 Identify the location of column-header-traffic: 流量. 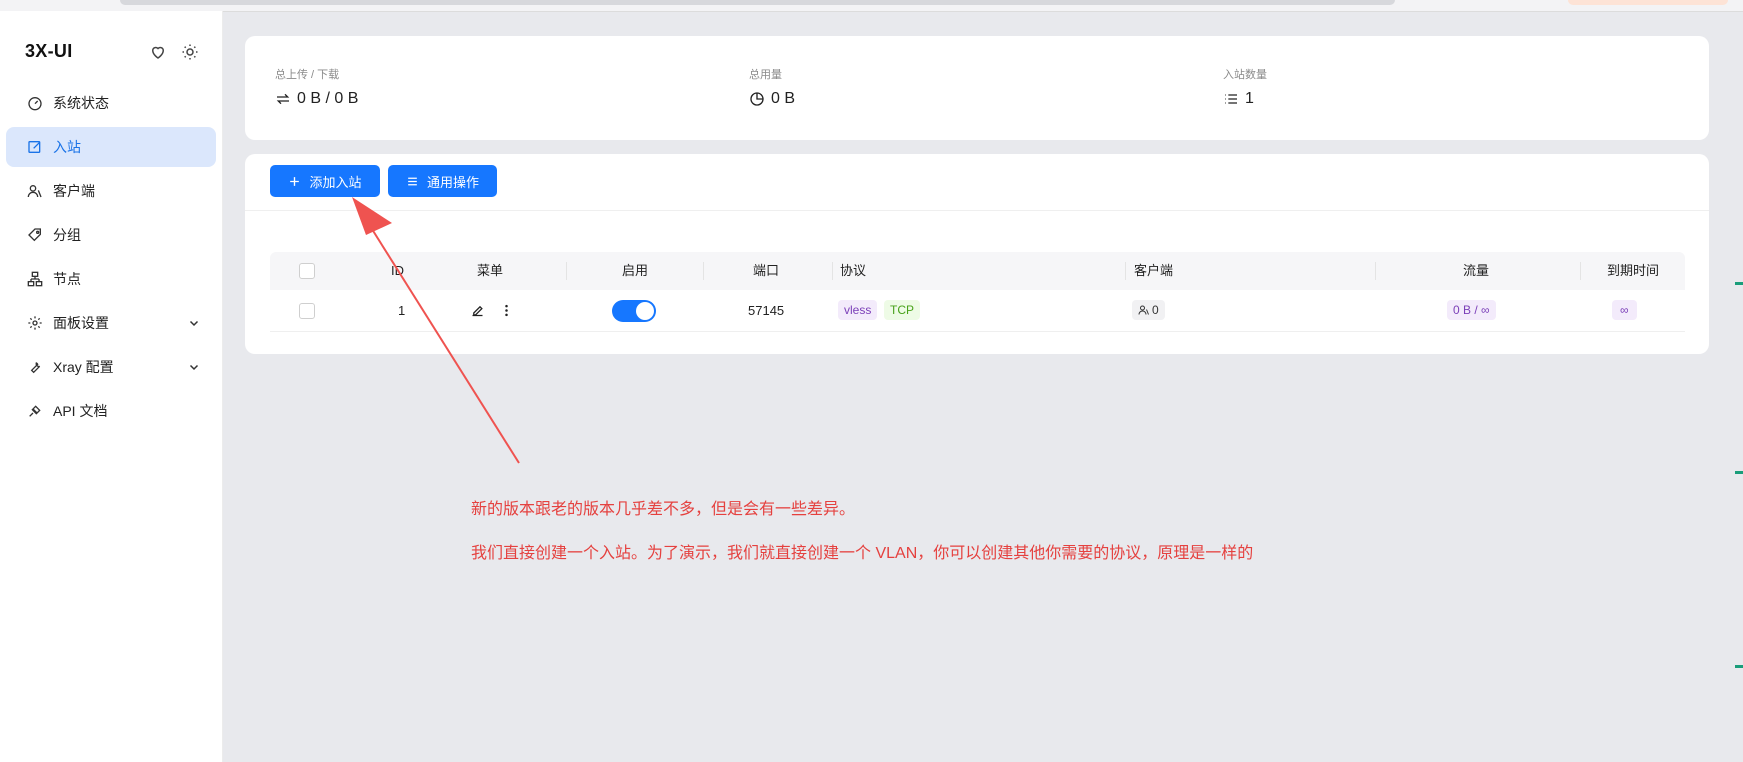
(1476, 271).